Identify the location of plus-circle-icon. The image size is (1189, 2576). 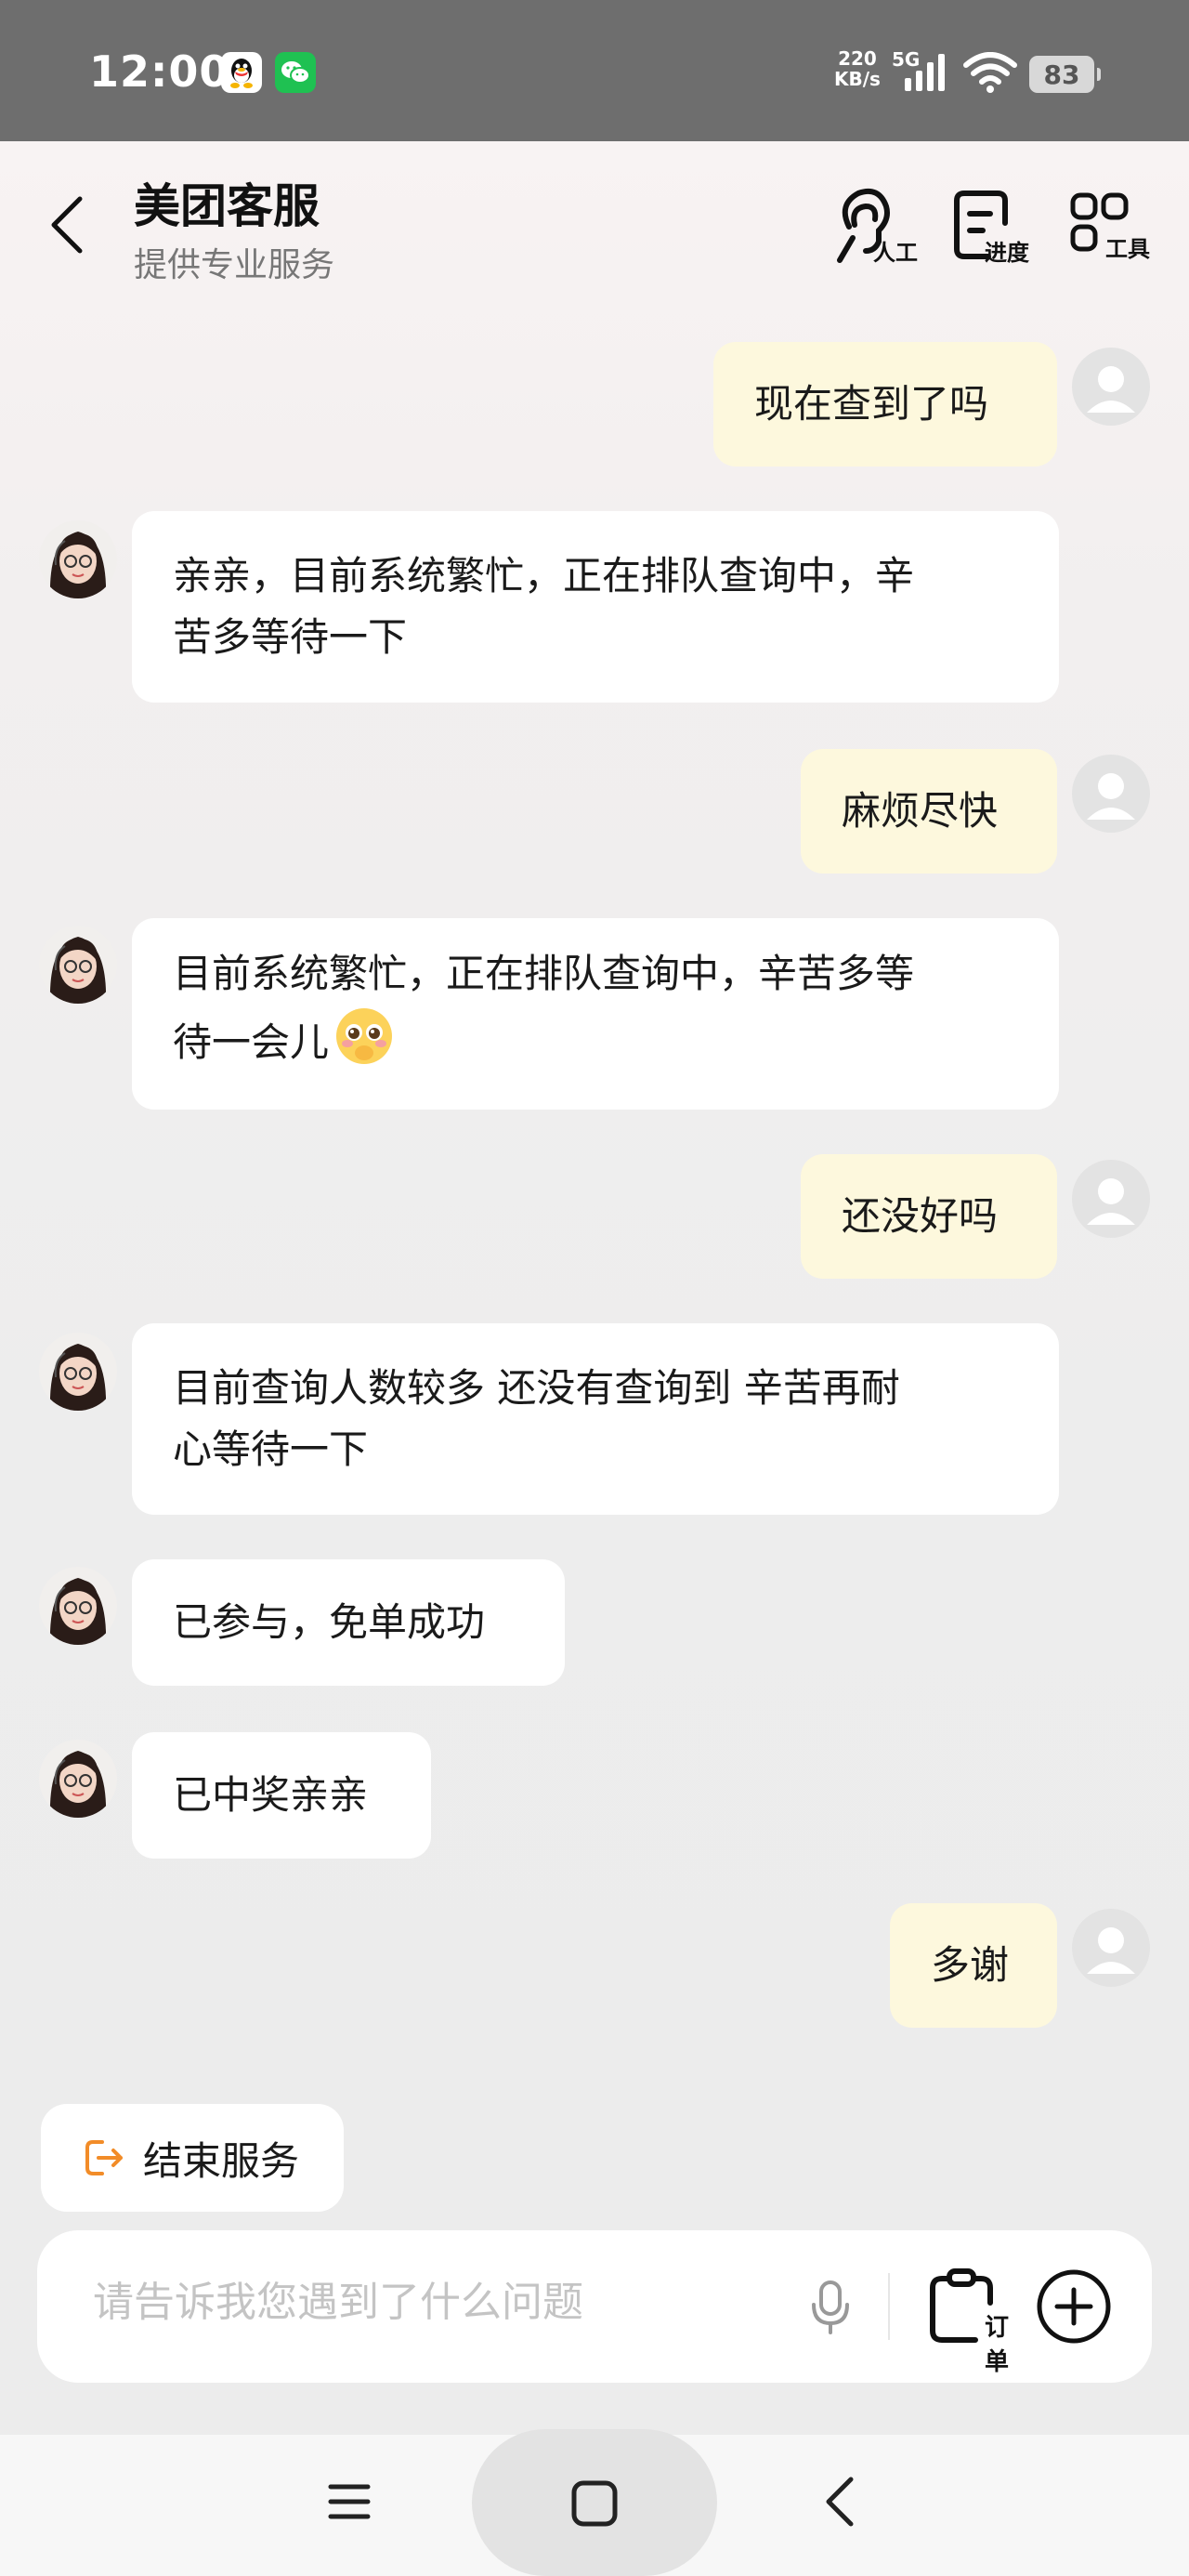
(1074, 2306).